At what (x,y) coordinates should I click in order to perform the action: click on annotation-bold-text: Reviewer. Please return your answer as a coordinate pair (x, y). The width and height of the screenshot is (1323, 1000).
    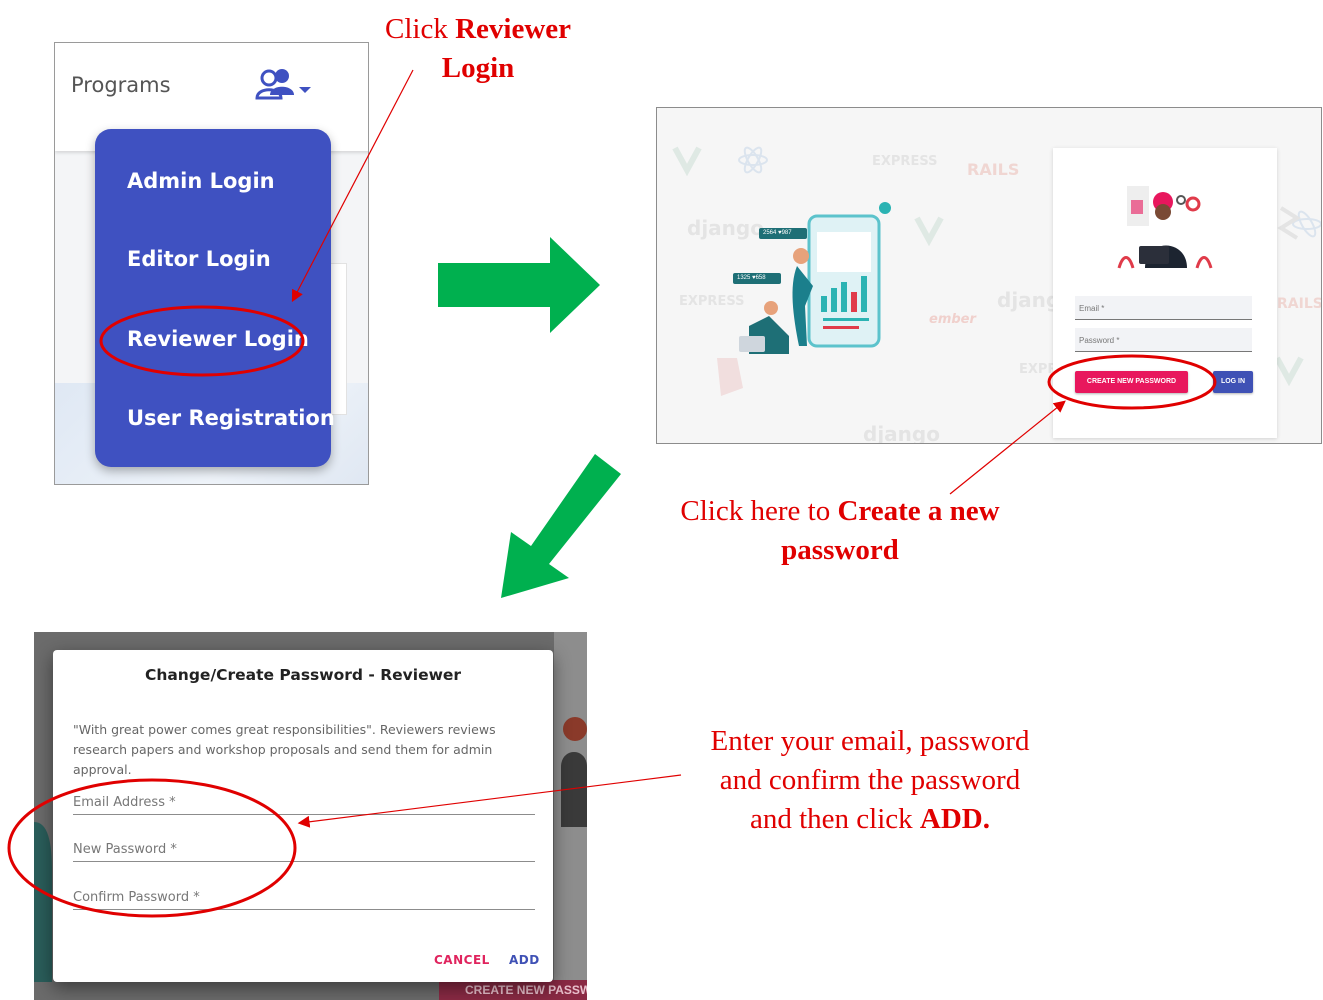
    Looking at the image, I should click on (513, 29).